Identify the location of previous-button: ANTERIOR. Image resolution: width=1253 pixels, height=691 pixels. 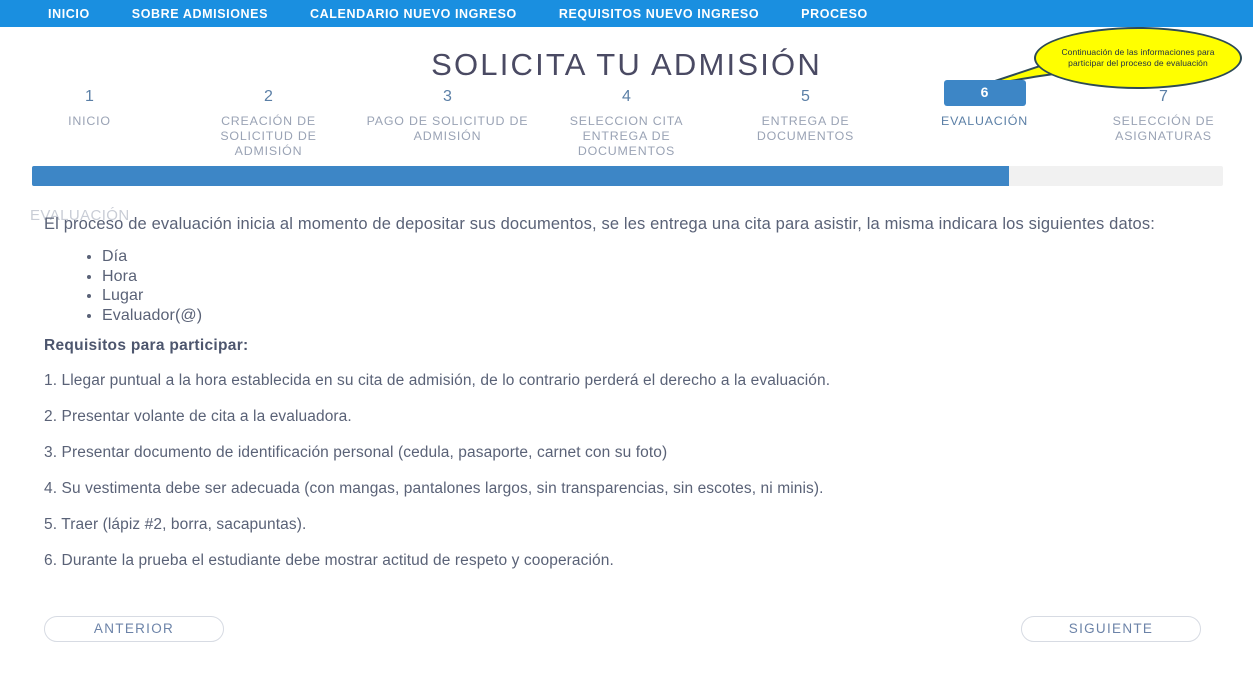
(134, 629).